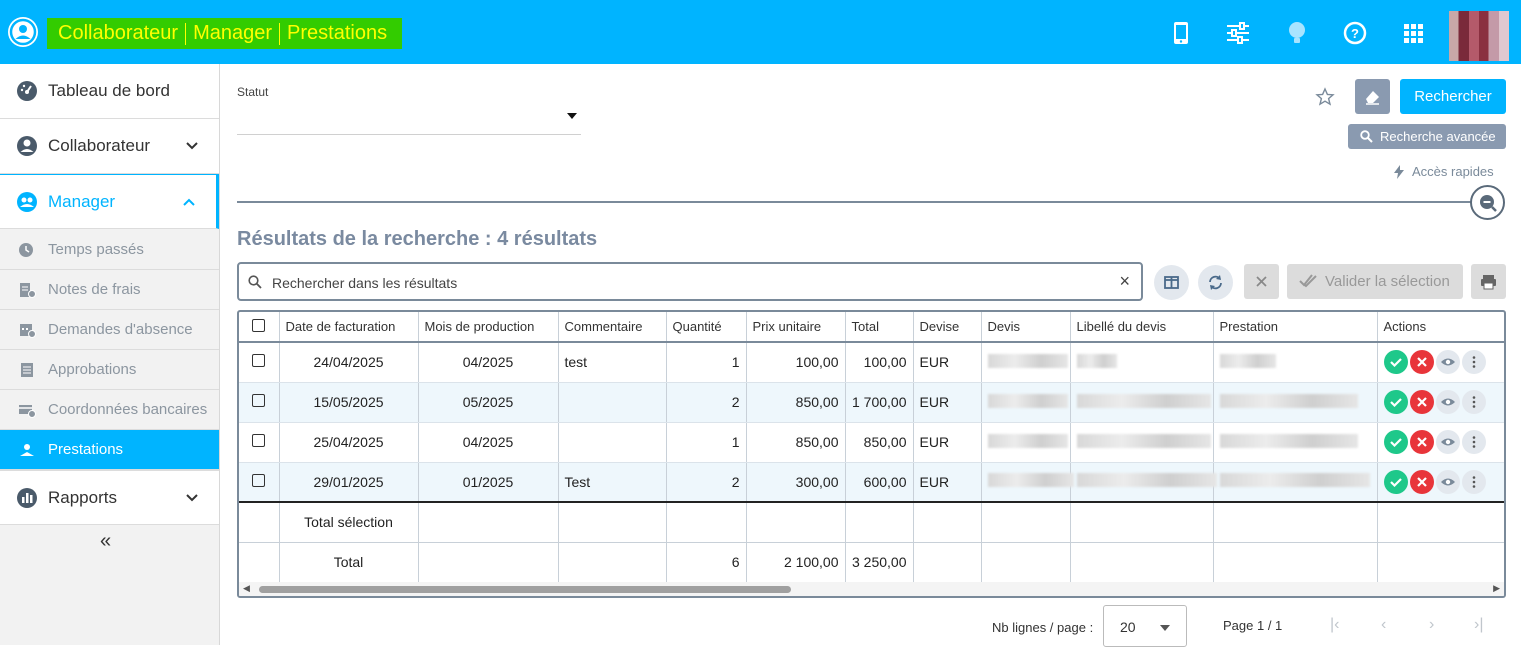 This screenshot has width=1521, height=647. What do you see at coordinates (871, 362) in the screenshot?
I see `table-row: 24/04/2025 04/2025 test 1 100,00 100,00 EUR` at bounding box center [871, 362].